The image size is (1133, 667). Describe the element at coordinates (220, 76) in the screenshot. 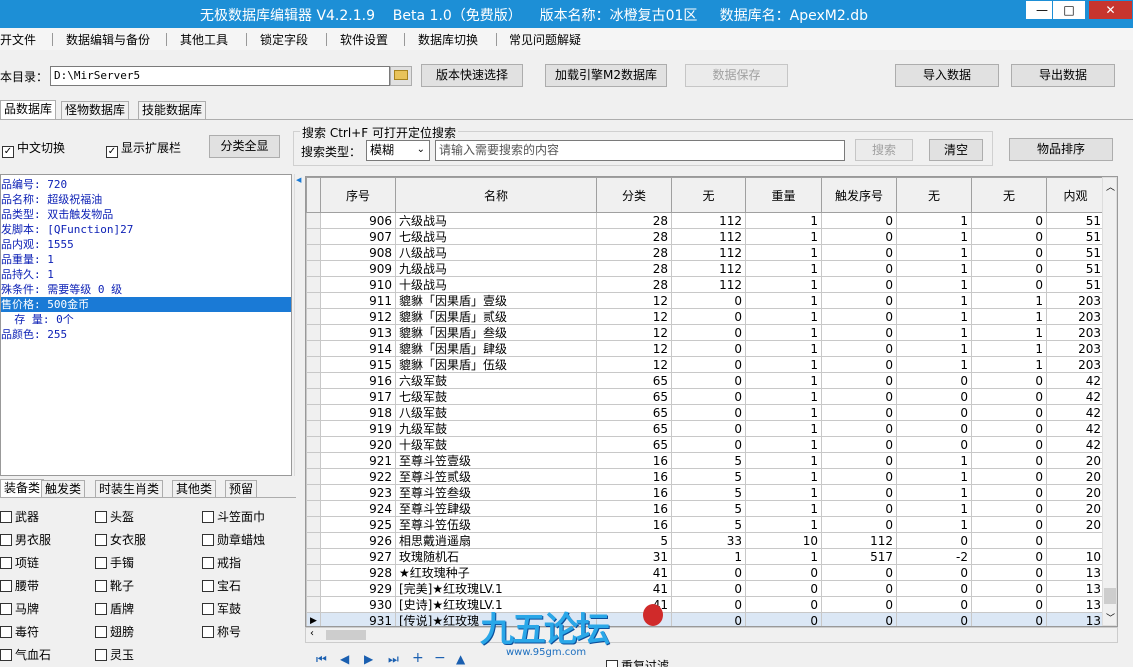

I see `dir-input: D:\MirServer5` at that location.